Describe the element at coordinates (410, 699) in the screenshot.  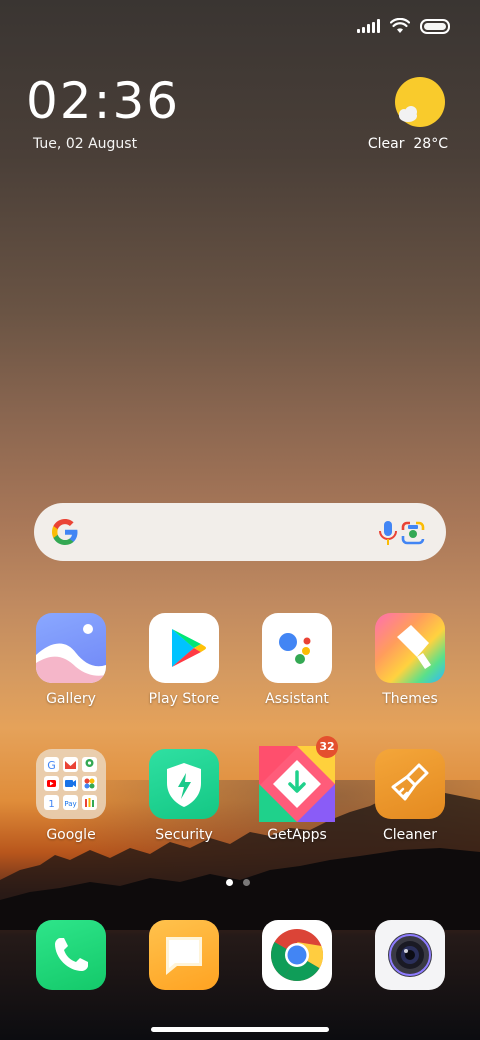
I see `app-label: Themes` at that location.